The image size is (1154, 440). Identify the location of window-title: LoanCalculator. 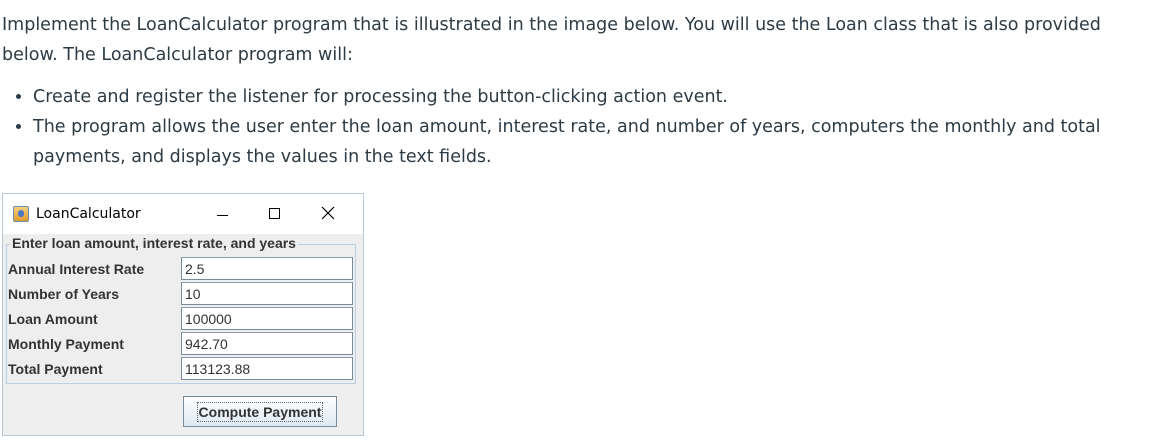
(88, 214).